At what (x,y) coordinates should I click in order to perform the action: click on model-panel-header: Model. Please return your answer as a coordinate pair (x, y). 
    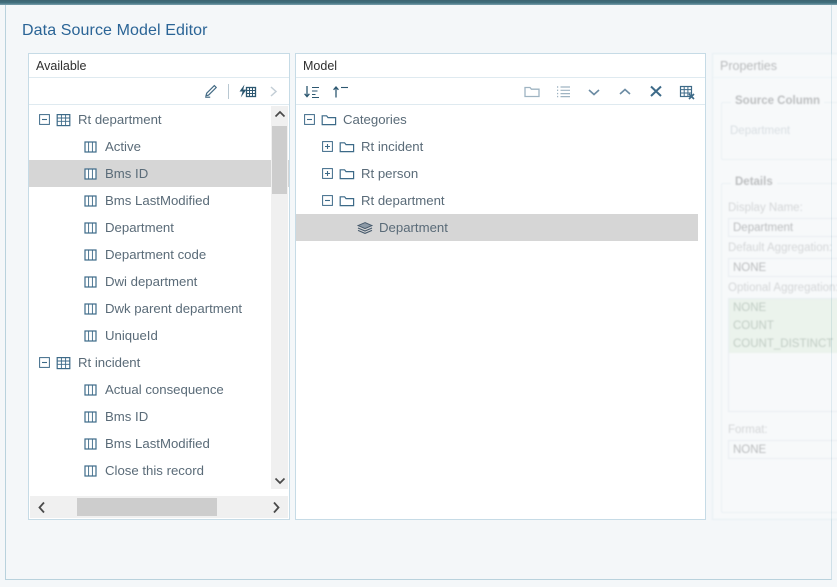
    Looking at the image, I should click on (500, 66).